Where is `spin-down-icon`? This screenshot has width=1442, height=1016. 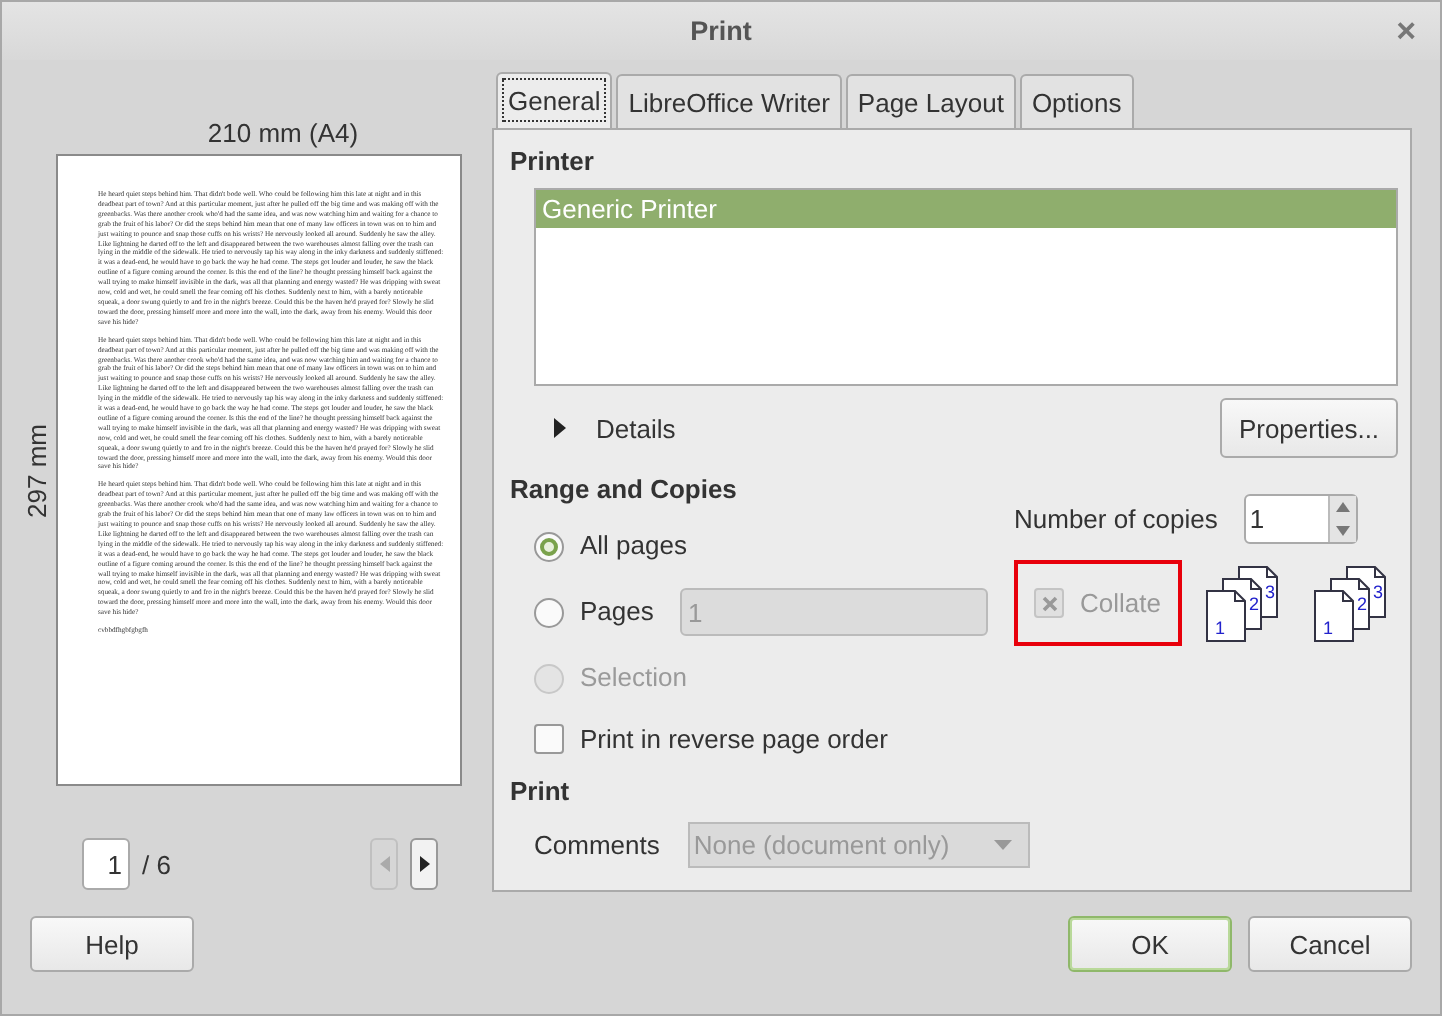
spin-down-icon is located at coordinates (1342, 530).